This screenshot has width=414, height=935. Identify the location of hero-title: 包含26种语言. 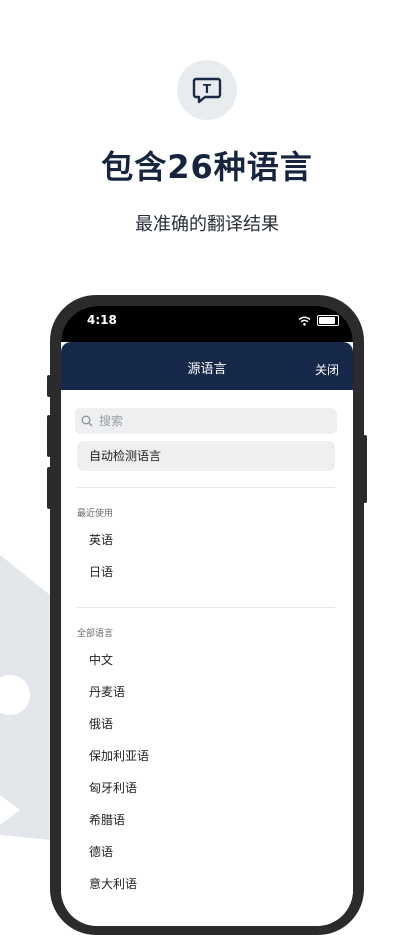
(207, 167).